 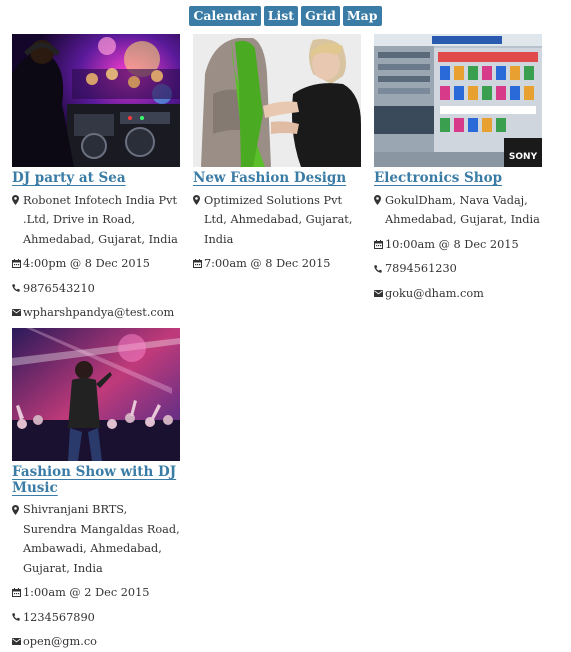 What do you see at coordinates (98, 593) in the screenshot?
I see `event-datetime: 1:00am @ 2 Dec 2015` at bounding box center [98, 593].